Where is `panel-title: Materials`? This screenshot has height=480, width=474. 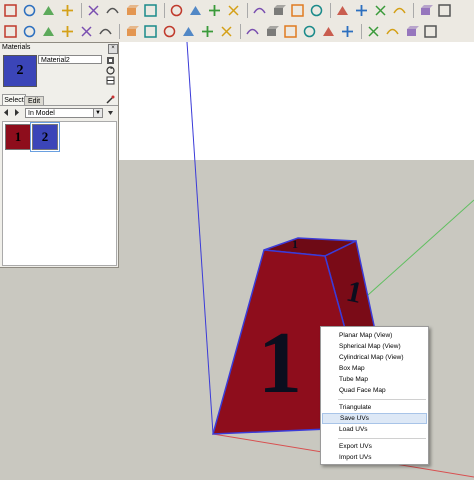
panel-title: Materials is located at coordinates (16, 47).